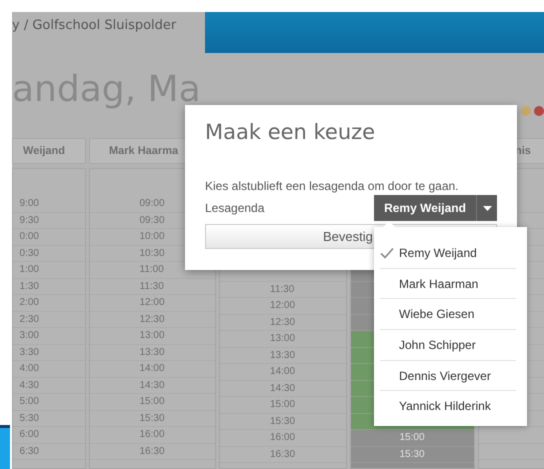 The image size is (544, 469). What do you see at coordinates (28, 352) in the screenshot?
I see `time-label: 3:30` at bounding box center [28, 352].